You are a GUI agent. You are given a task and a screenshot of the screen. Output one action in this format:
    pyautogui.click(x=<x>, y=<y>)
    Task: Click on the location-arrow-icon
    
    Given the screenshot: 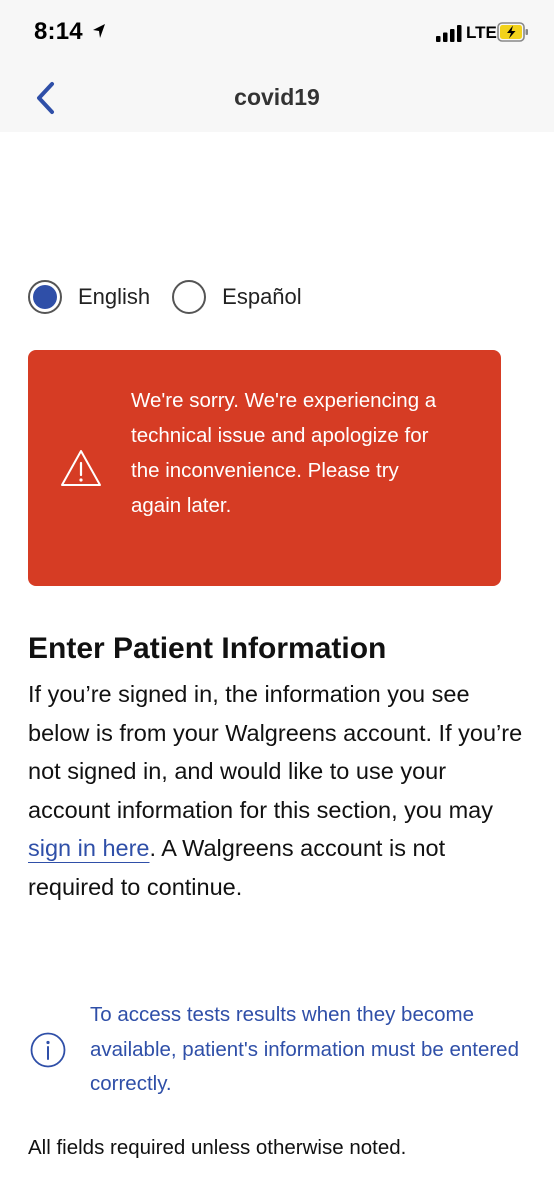 What is the action you would take?
    pyautogui.click(x=99, y=31)
    